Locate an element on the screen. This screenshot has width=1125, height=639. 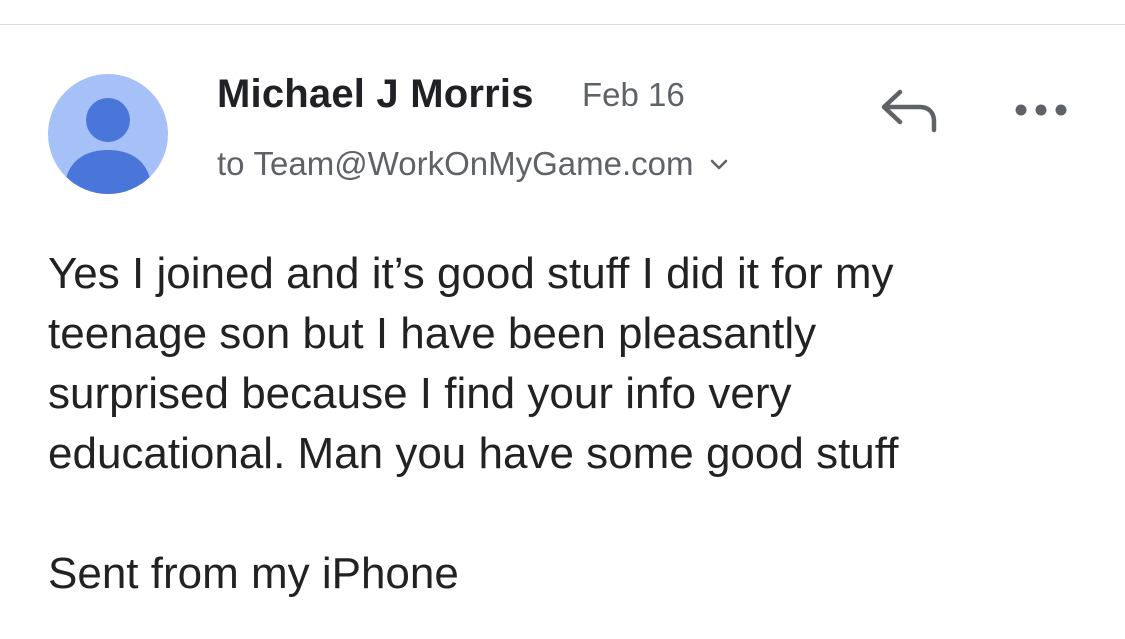
sender-avatar is located at coordinates (108, 134).